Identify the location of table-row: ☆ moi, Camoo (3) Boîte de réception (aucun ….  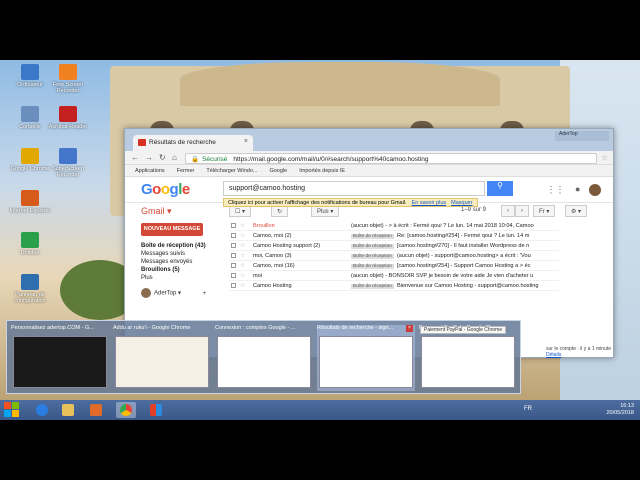
(394, 256).